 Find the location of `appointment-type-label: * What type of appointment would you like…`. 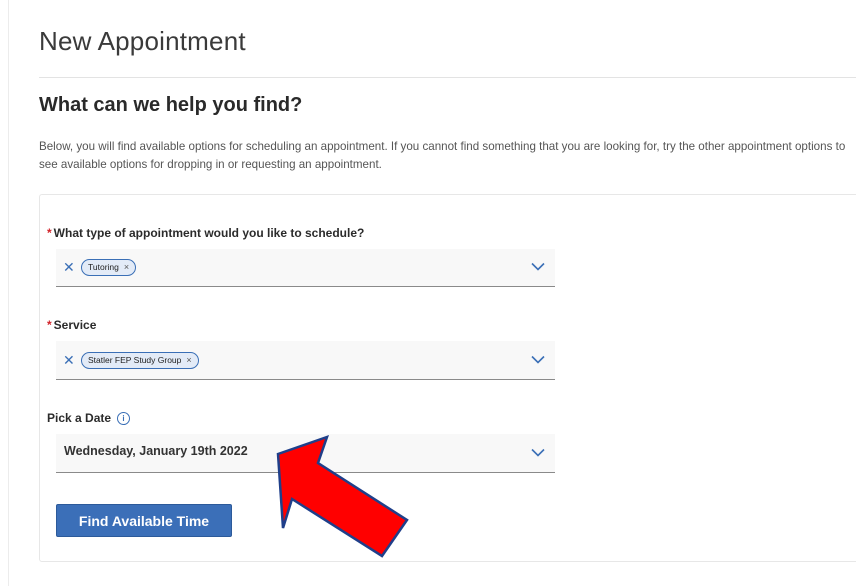

appointment-type-label: * What type of appointment would you like… is located at coordinates (205, 233).